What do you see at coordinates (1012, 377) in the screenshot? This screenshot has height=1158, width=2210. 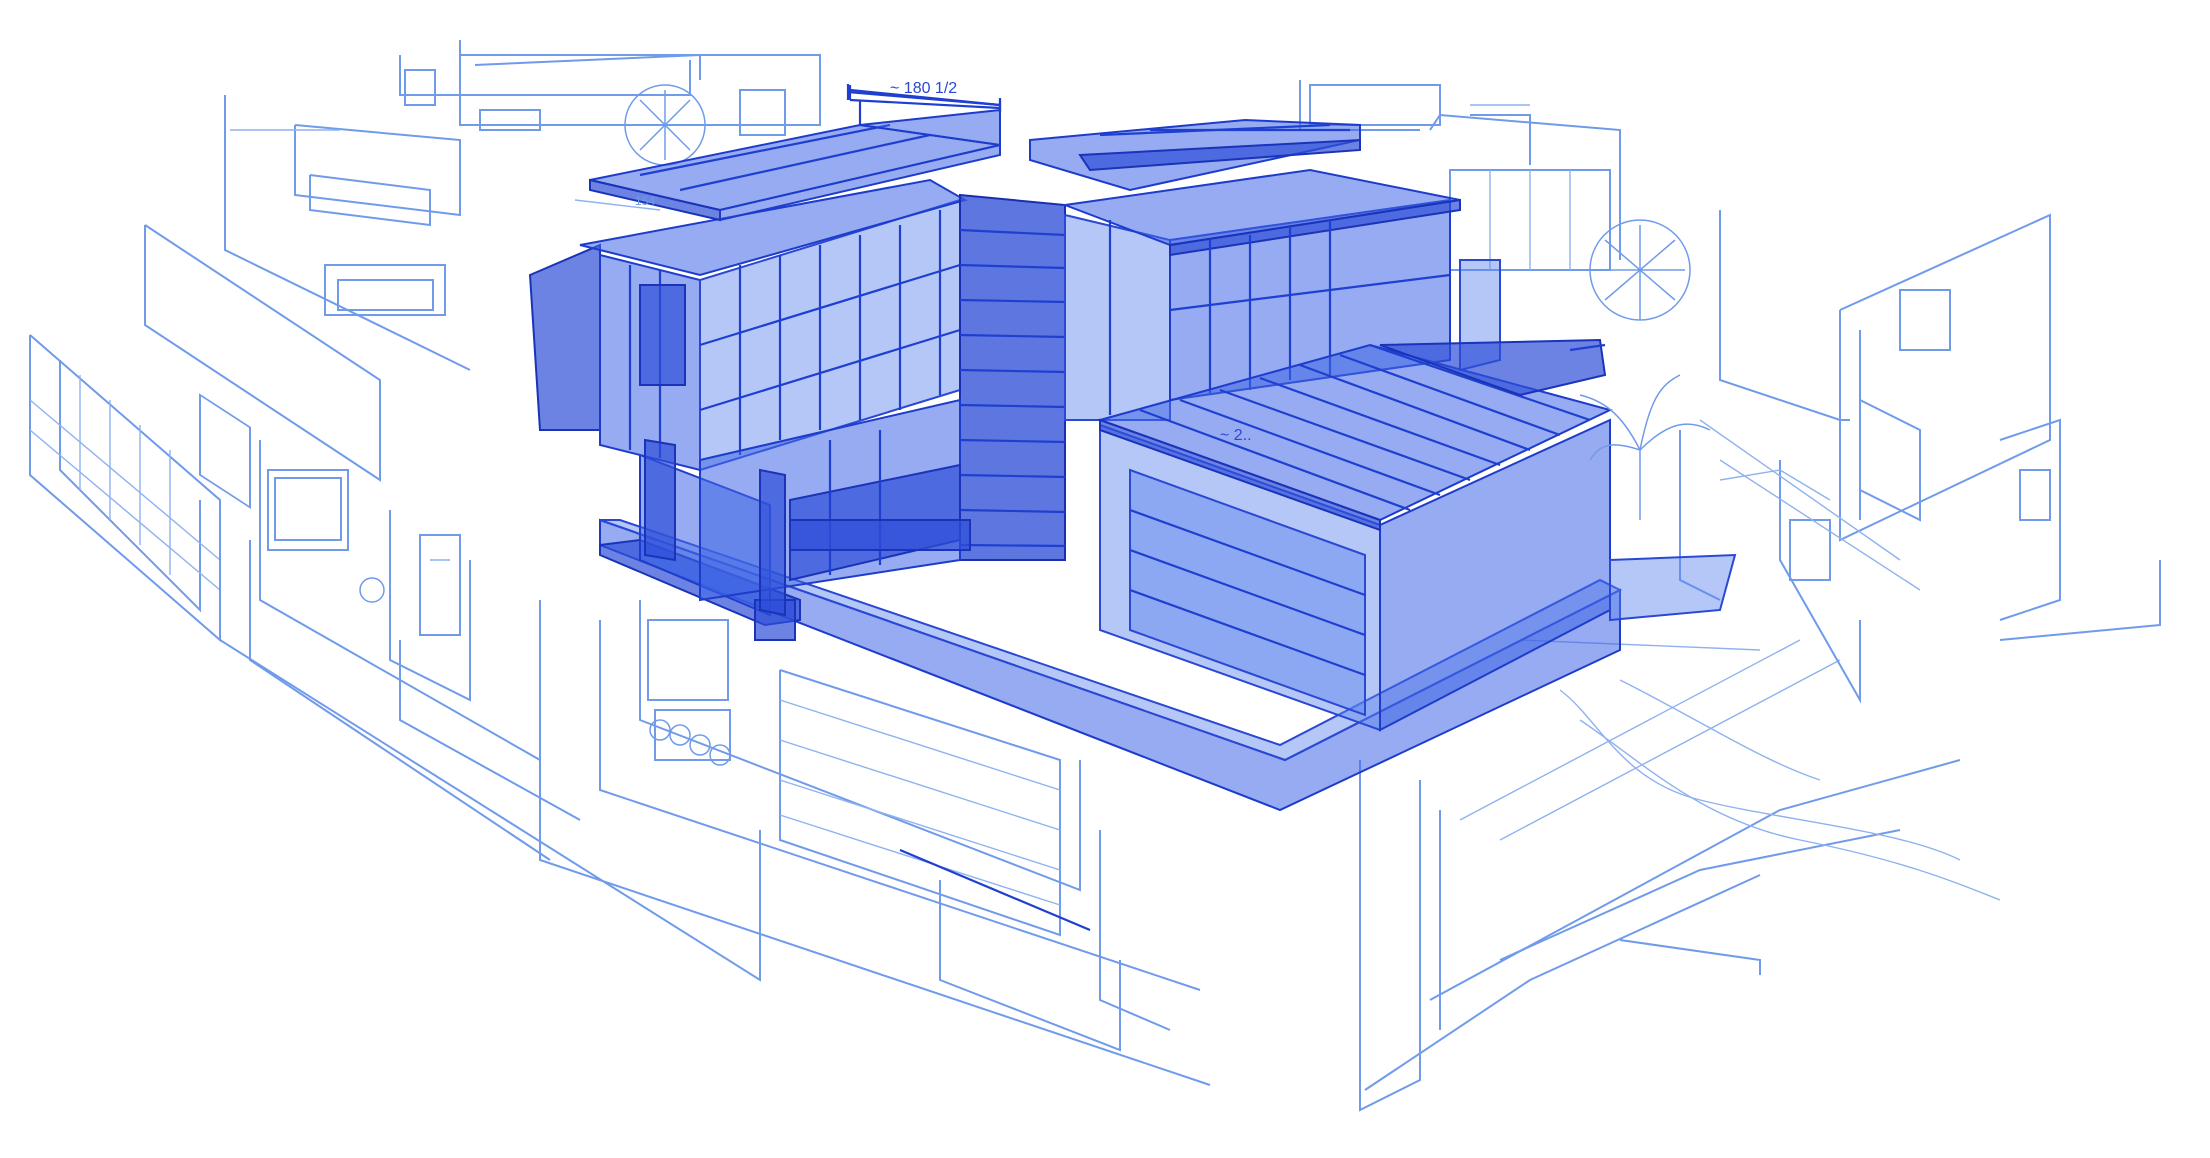 I see `brick-chimney` at bounding box center [1012, 377].